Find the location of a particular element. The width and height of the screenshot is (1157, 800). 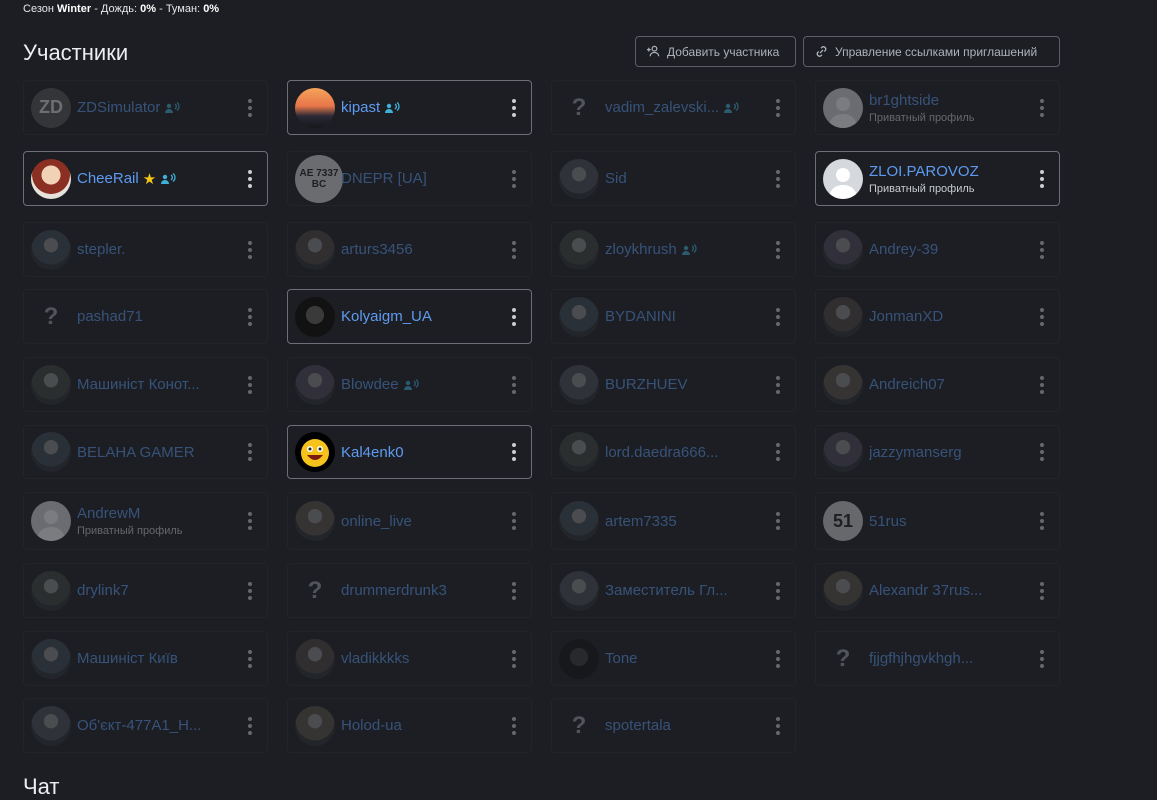

member-name: artem7335 is located at coordinates (641, 521).